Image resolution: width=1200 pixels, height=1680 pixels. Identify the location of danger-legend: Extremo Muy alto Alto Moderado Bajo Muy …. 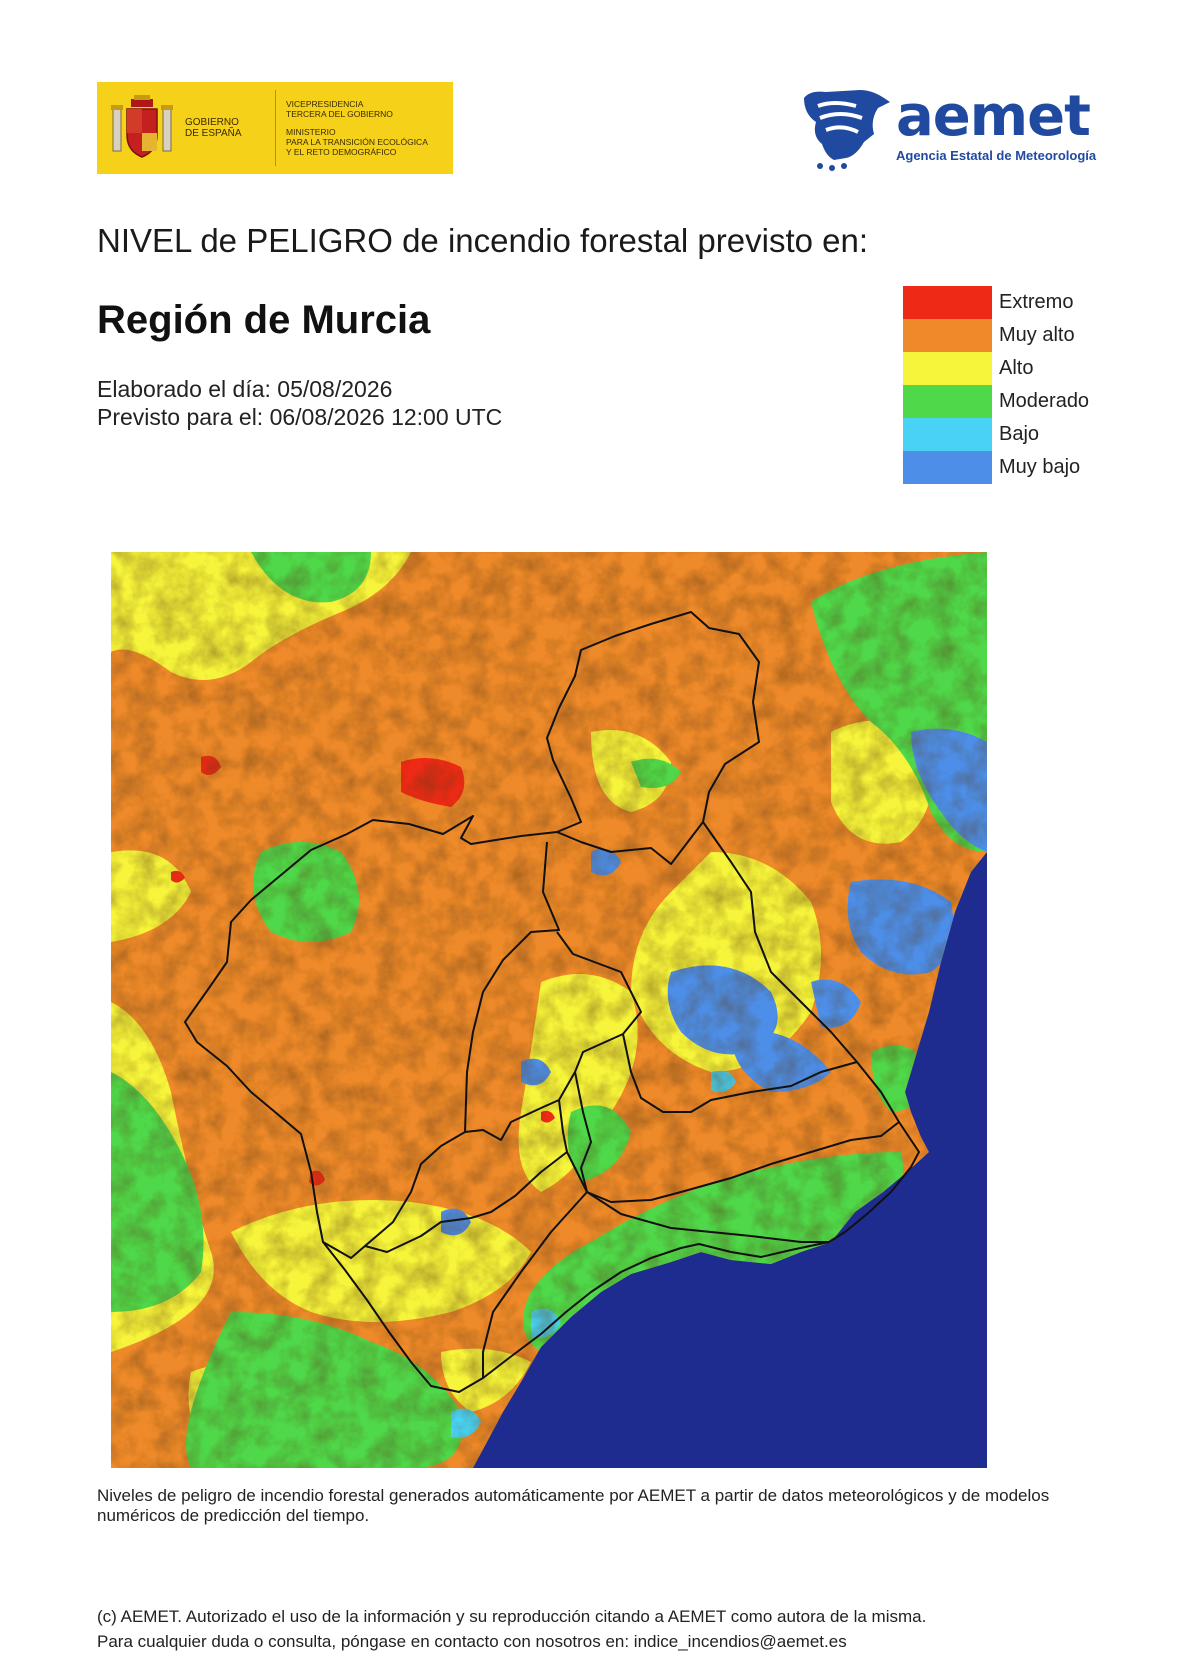
(996, 385).